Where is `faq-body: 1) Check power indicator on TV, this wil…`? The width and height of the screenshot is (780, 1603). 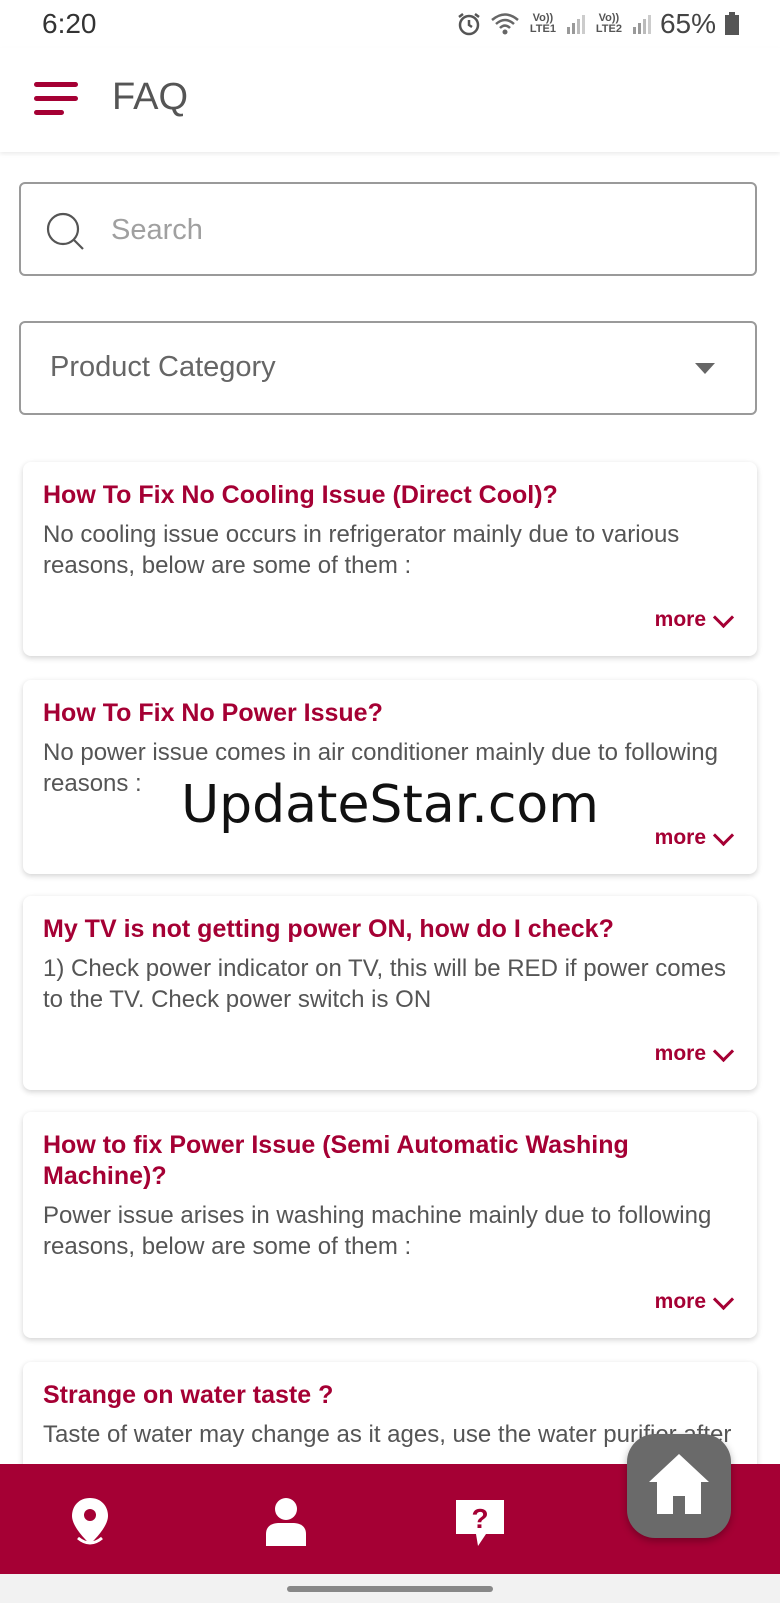
faq-body: 1) Check power indicator on TV, this wil… is located at coordinates (384, 984).